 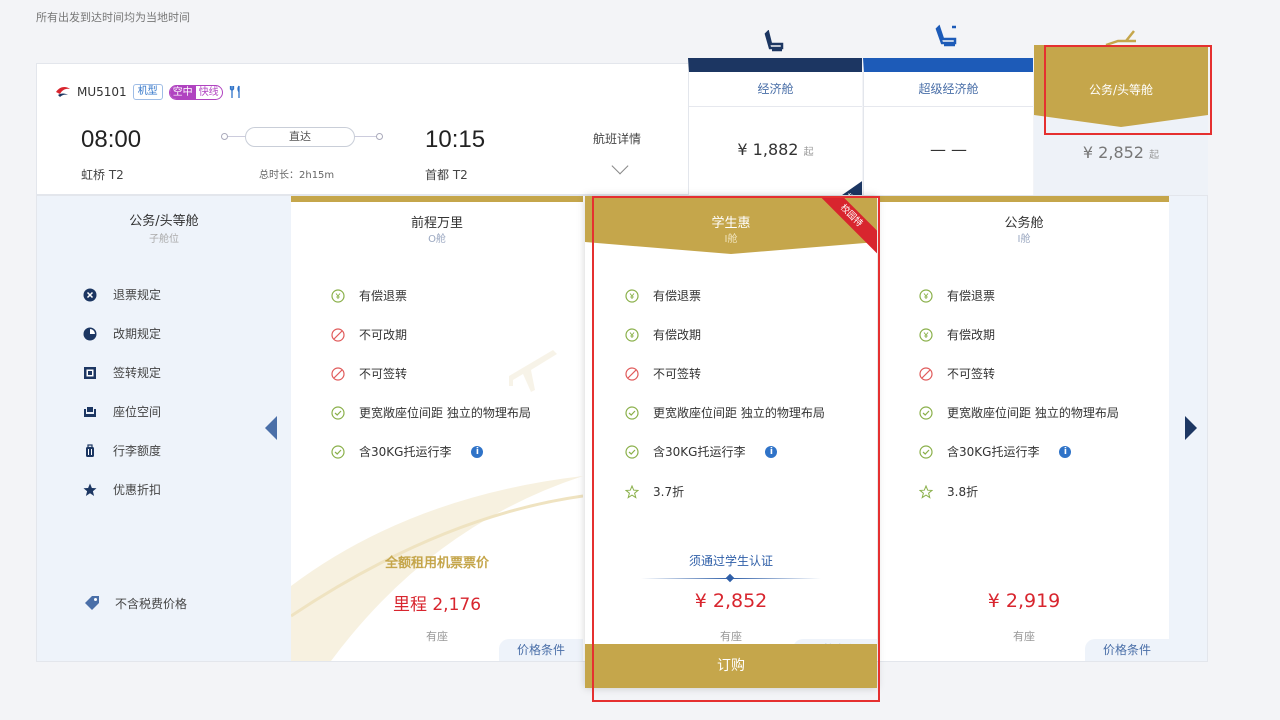 What do you see at coordinates (90, 333) in the screenshot?
I see `reschedule-icon` at bounding box center [90, 333].